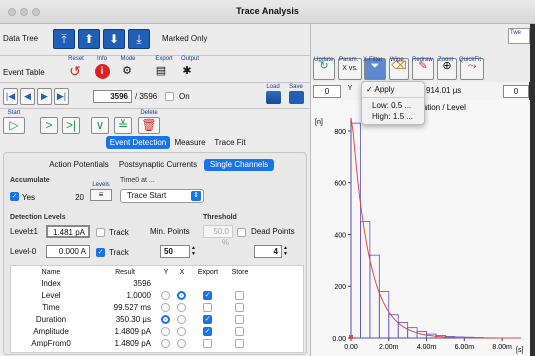 The image size is (535, 356). Describe the element at coordinates (132, 343) in the screenshot. I see `row-result: 1.4809 pA` at that location.